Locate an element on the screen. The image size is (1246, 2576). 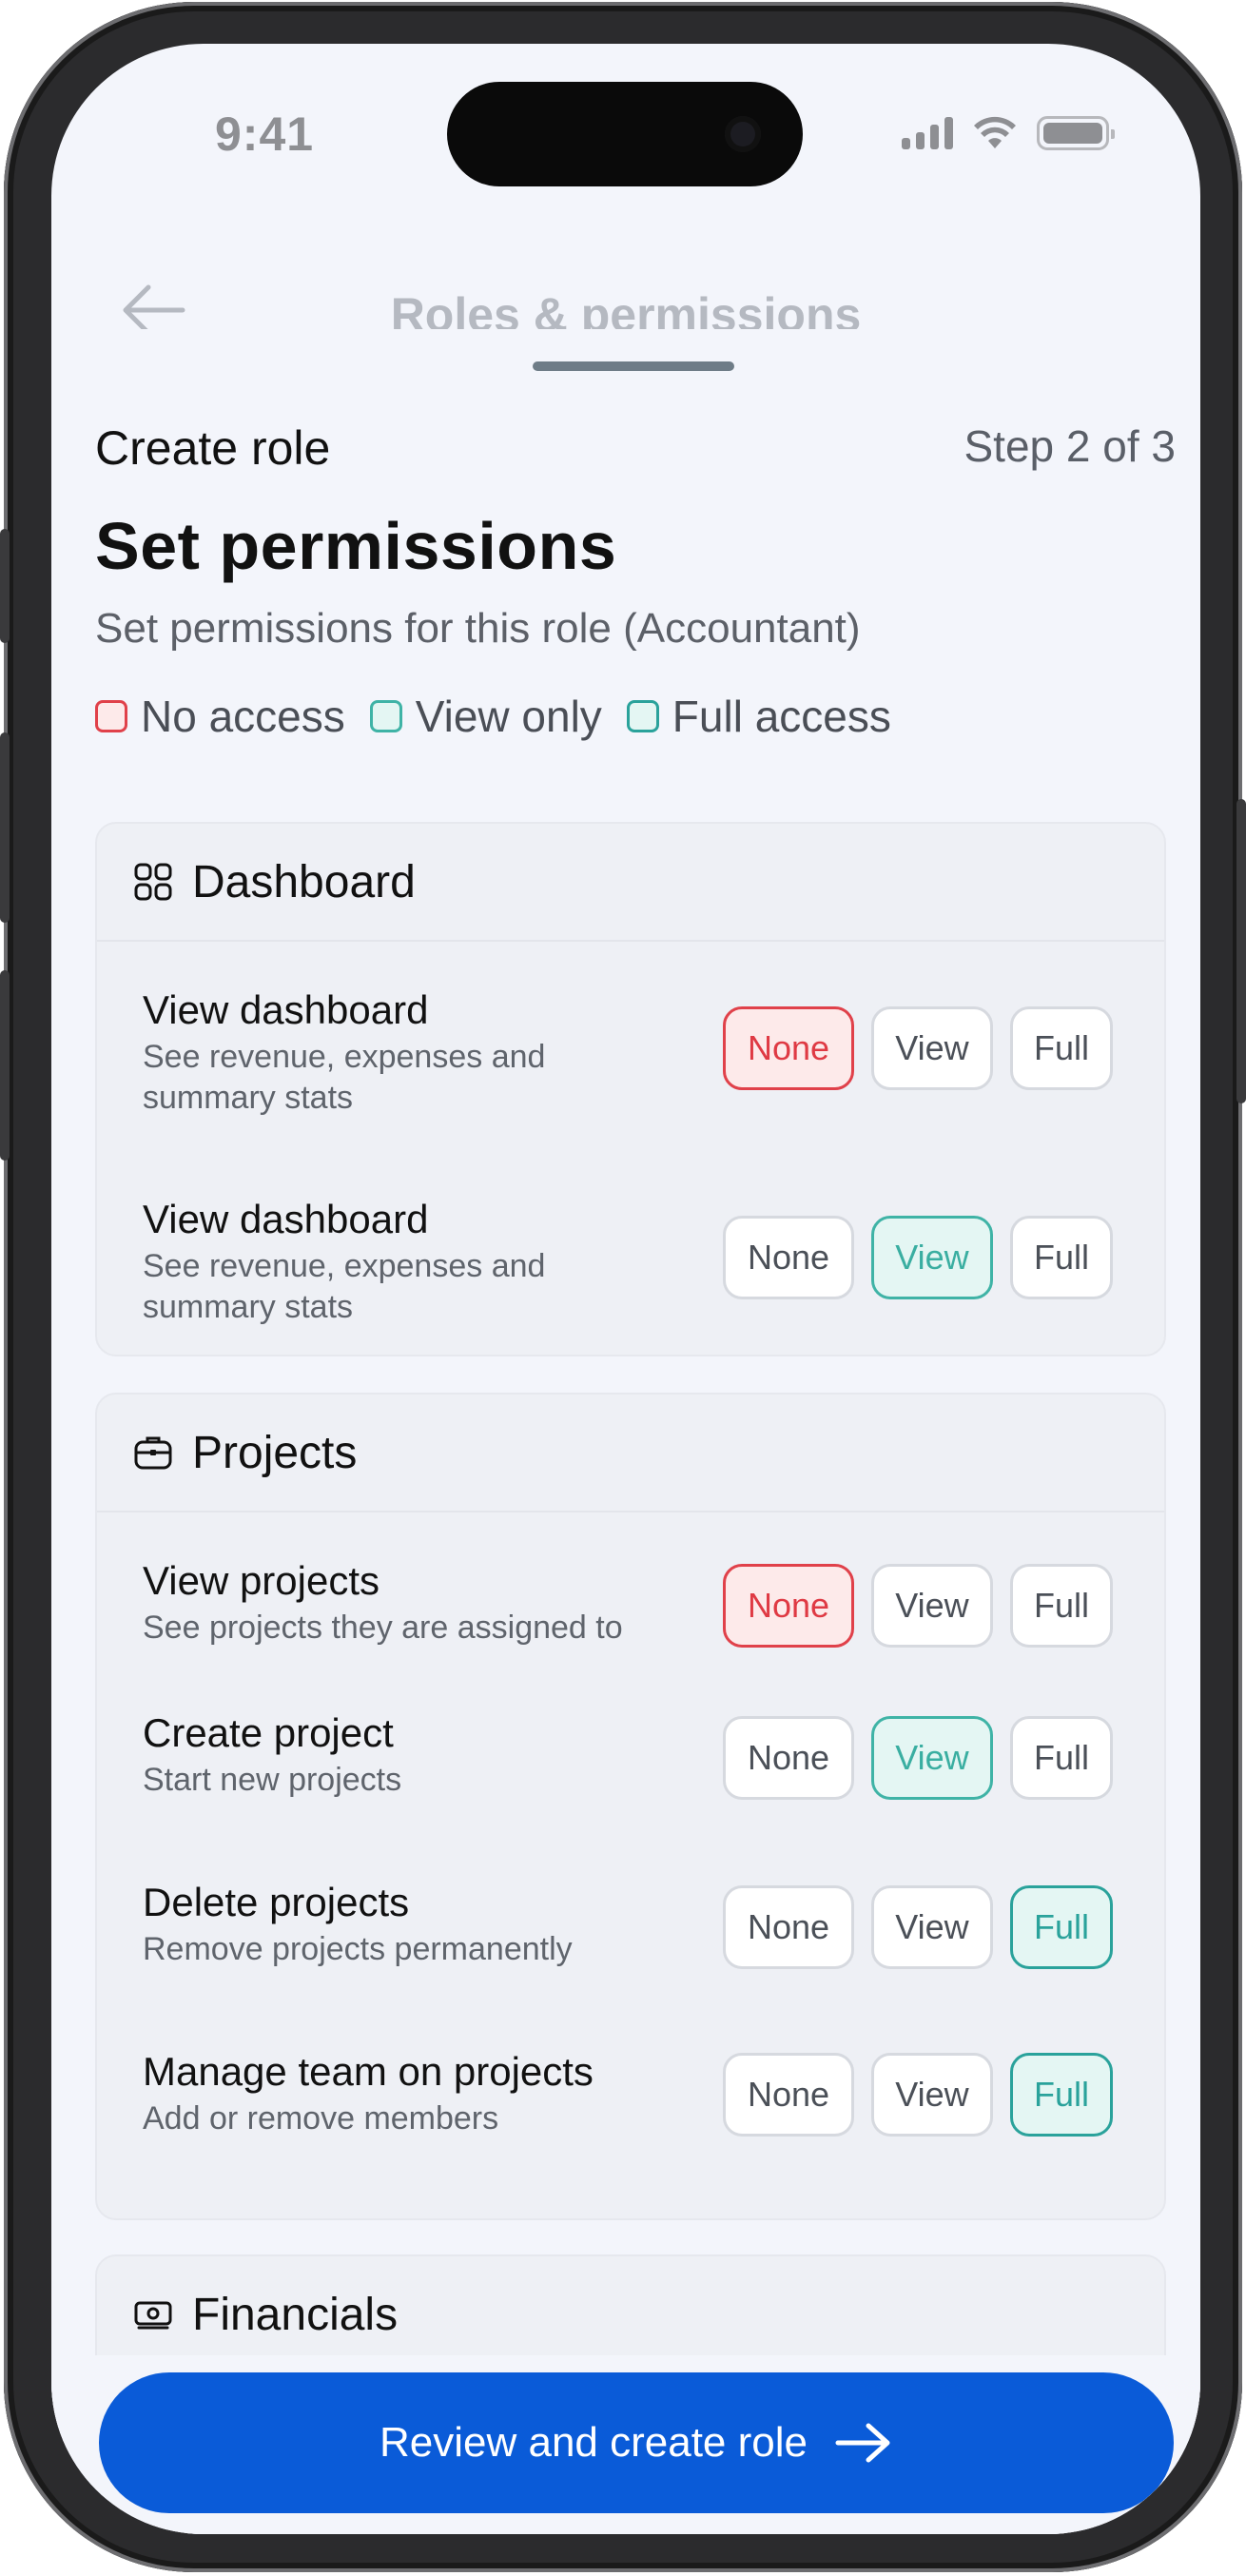
access-legend: No access View only Full access is located at coordinates (493, 717).